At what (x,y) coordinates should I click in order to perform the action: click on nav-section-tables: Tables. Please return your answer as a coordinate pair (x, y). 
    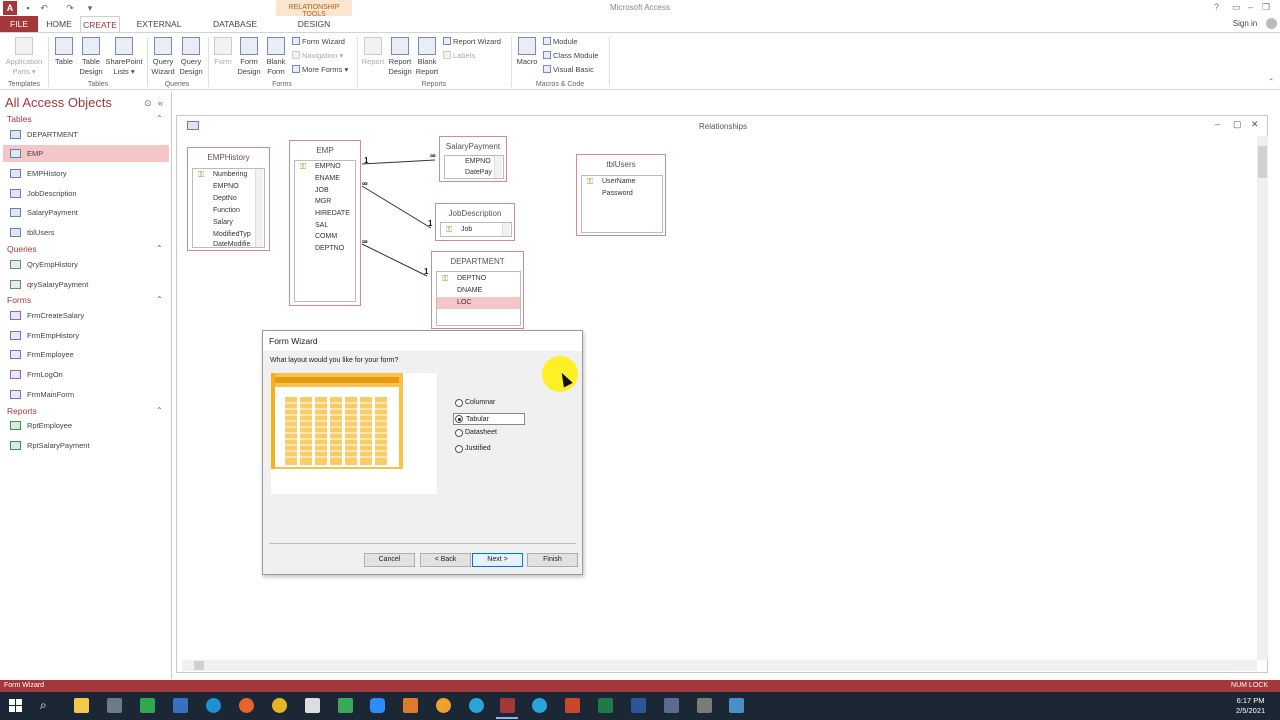
    Looking at the image, I should click on (19, 119).